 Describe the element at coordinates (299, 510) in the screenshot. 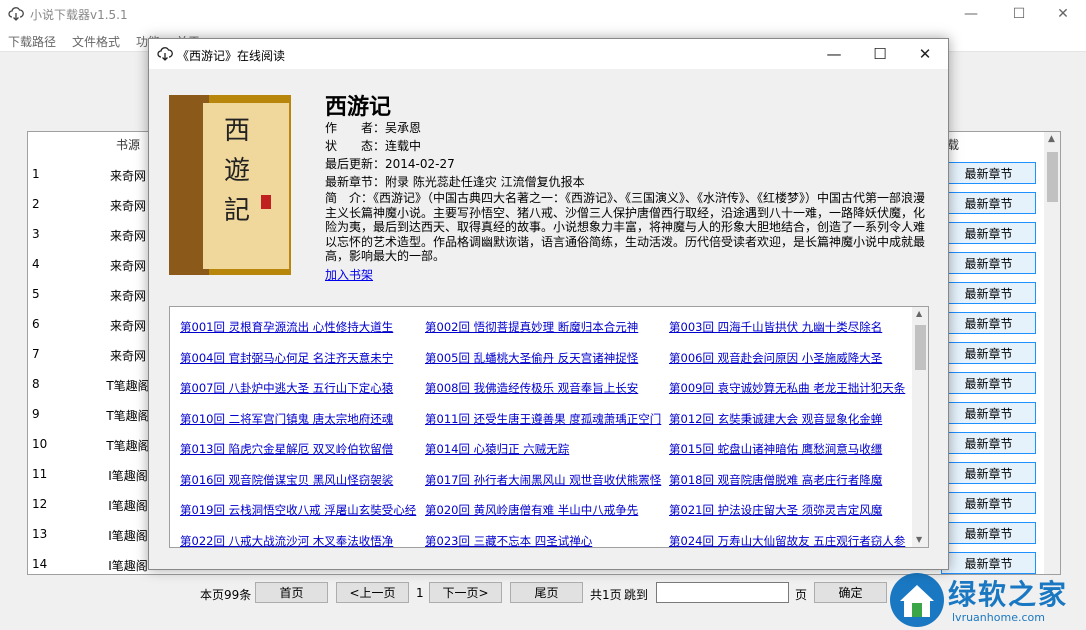

I see `chapter-link: 第019回 云栈洞悟空收八戒 浮屠山玄奘受心经` at that location.